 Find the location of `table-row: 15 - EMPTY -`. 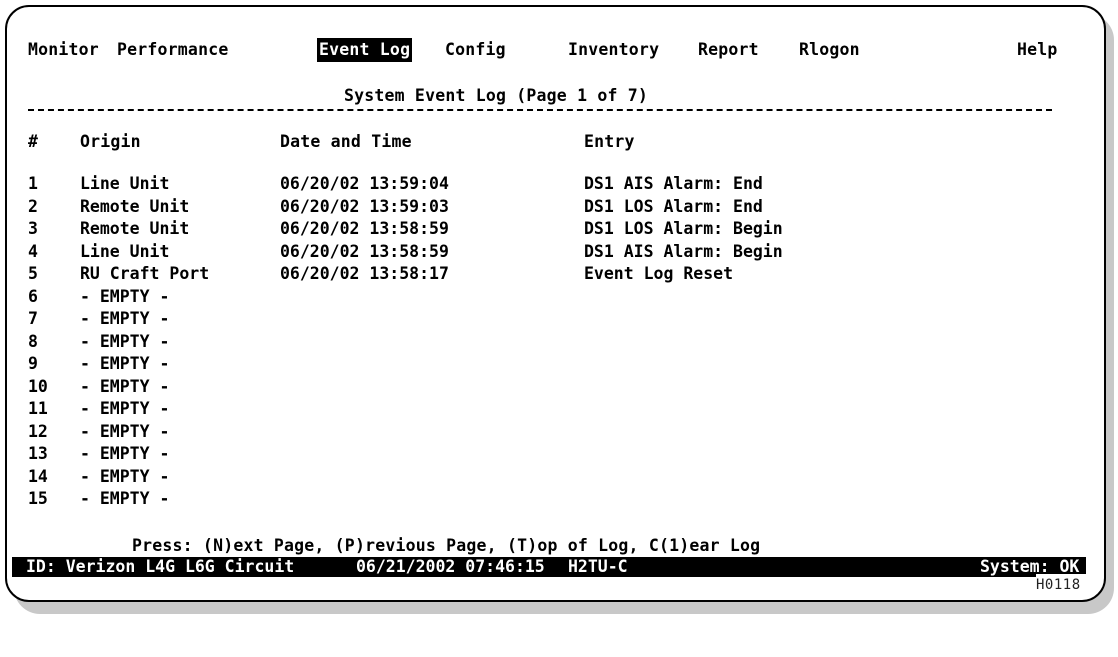

table-row: 15 - EMPTY - is located at coordinates (478, 499).